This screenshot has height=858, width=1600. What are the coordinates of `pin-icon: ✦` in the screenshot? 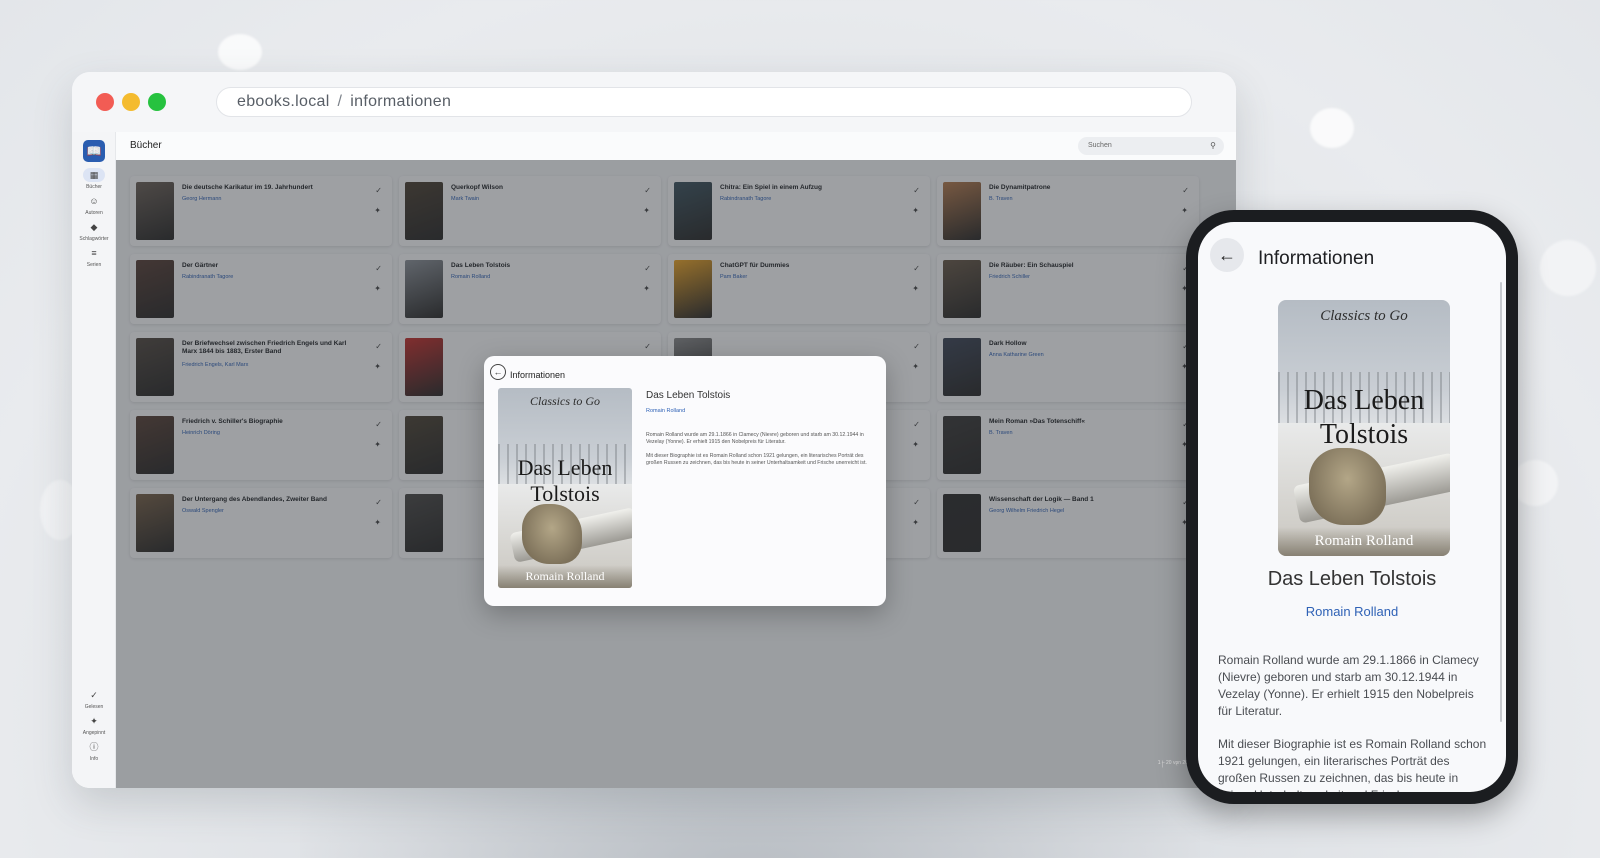 It's located at (94, 721).